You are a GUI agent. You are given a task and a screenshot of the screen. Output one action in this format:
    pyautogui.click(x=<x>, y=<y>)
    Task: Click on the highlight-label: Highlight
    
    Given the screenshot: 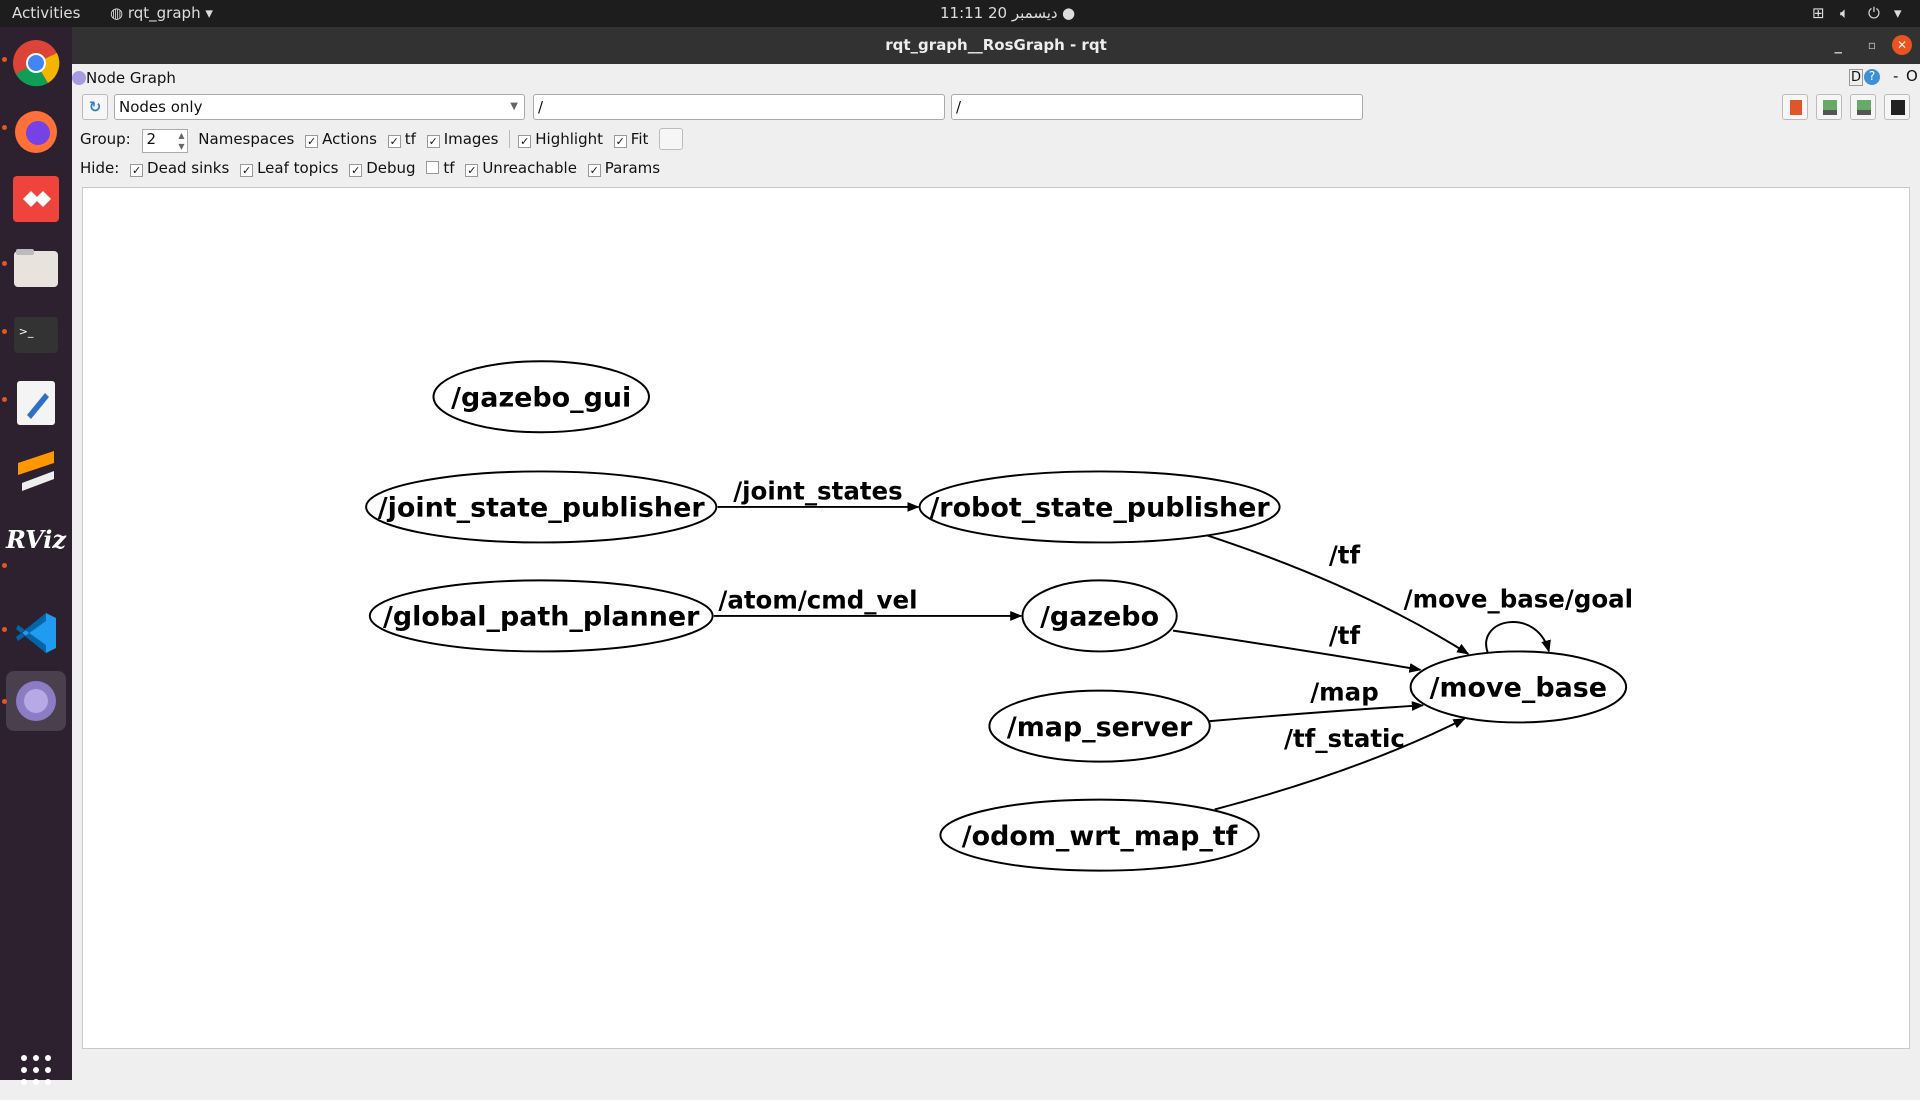 What is the action you would take?
    pyautogui.click(x=569, y=138)
    